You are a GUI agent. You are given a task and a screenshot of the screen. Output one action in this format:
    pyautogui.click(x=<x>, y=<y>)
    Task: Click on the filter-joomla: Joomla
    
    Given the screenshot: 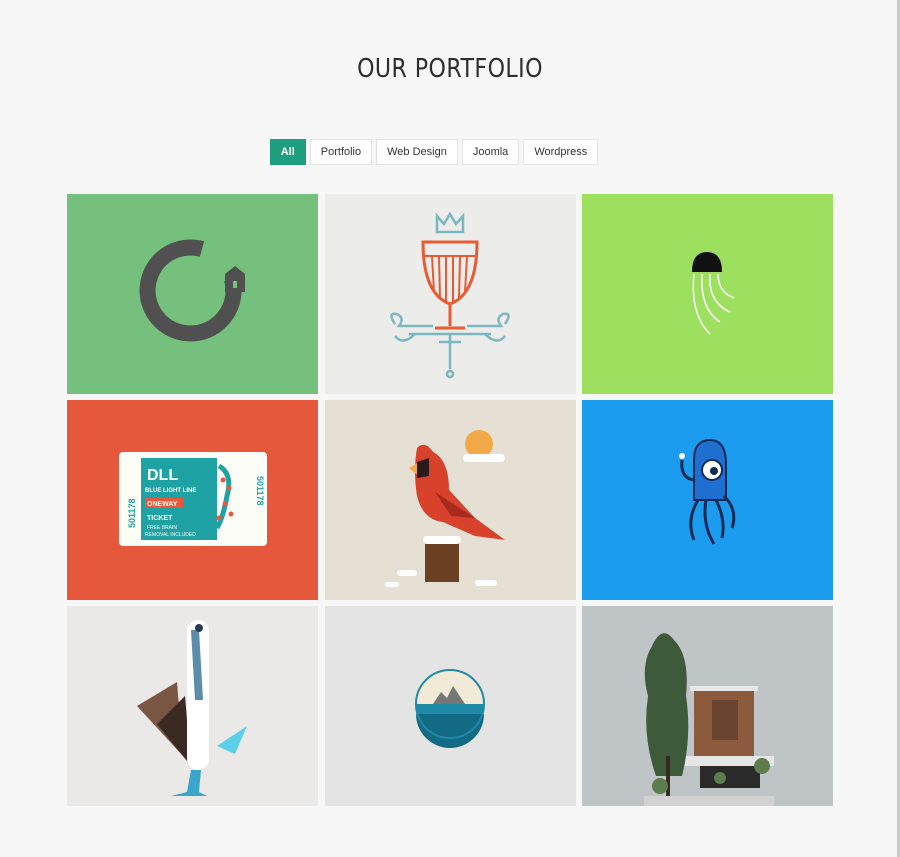 What is the action you would take?
    pyautogui.click(x=490, y=152)
    